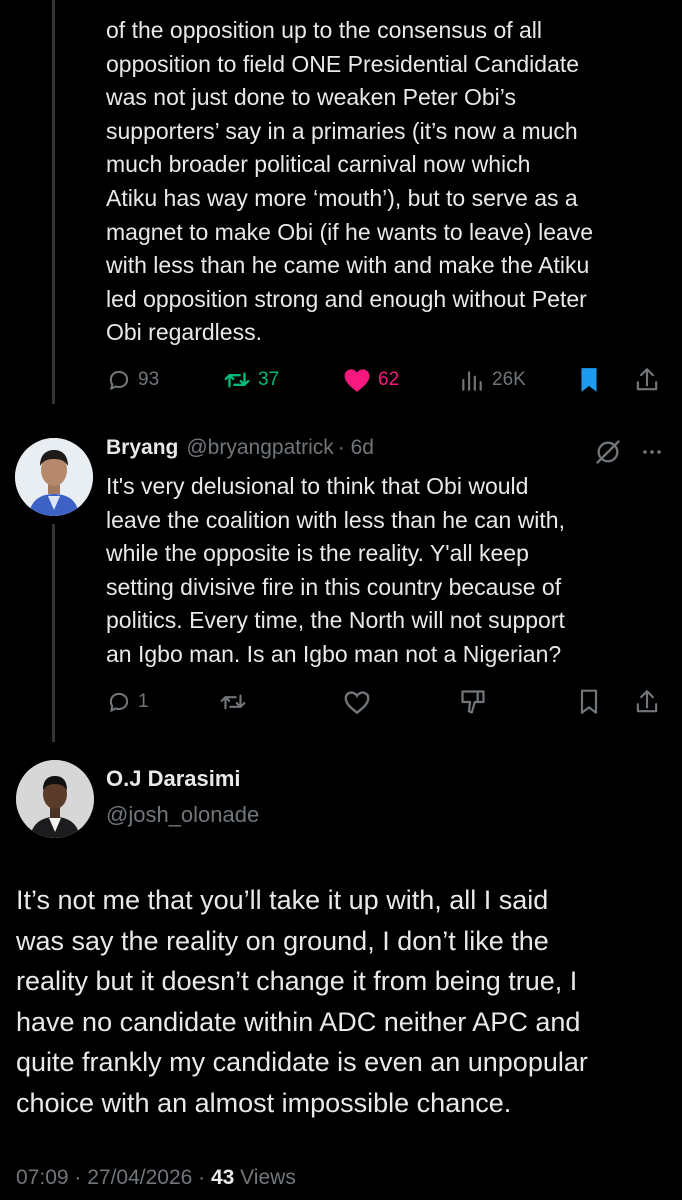 This screenshot has height=1200, width=682. I want to click on more-button, so click(652, 454).